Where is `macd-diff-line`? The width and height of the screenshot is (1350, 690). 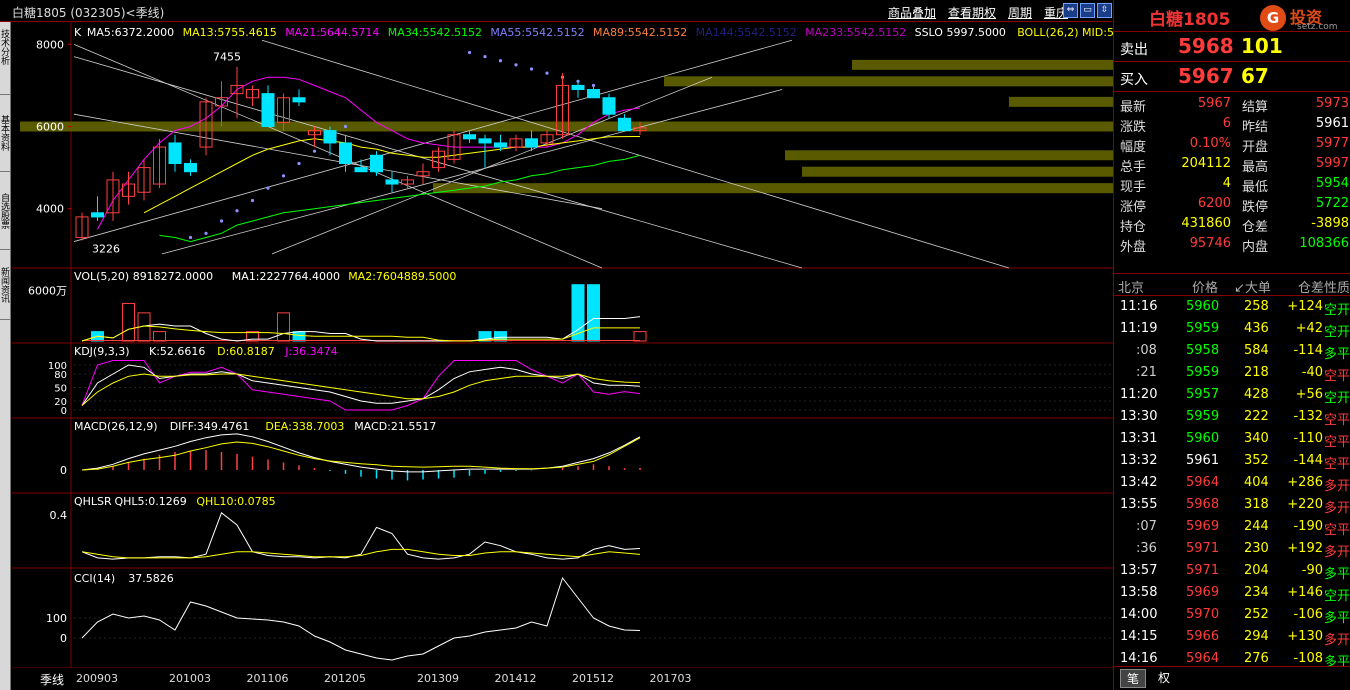
macd-diff-line is located at coordinates (361, 453).